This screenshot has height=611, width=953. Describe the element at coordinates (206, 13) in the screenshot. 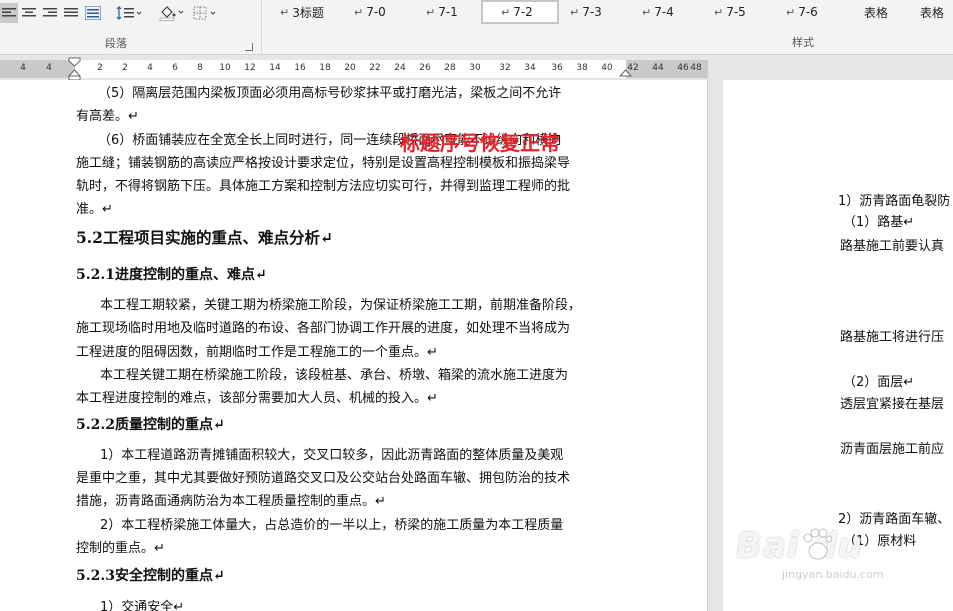

I see `borders-button` at that location.